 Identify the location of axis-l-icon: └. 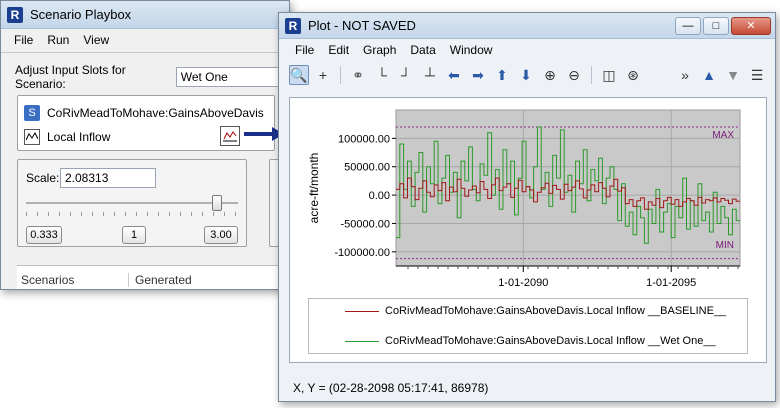
(382, 75).